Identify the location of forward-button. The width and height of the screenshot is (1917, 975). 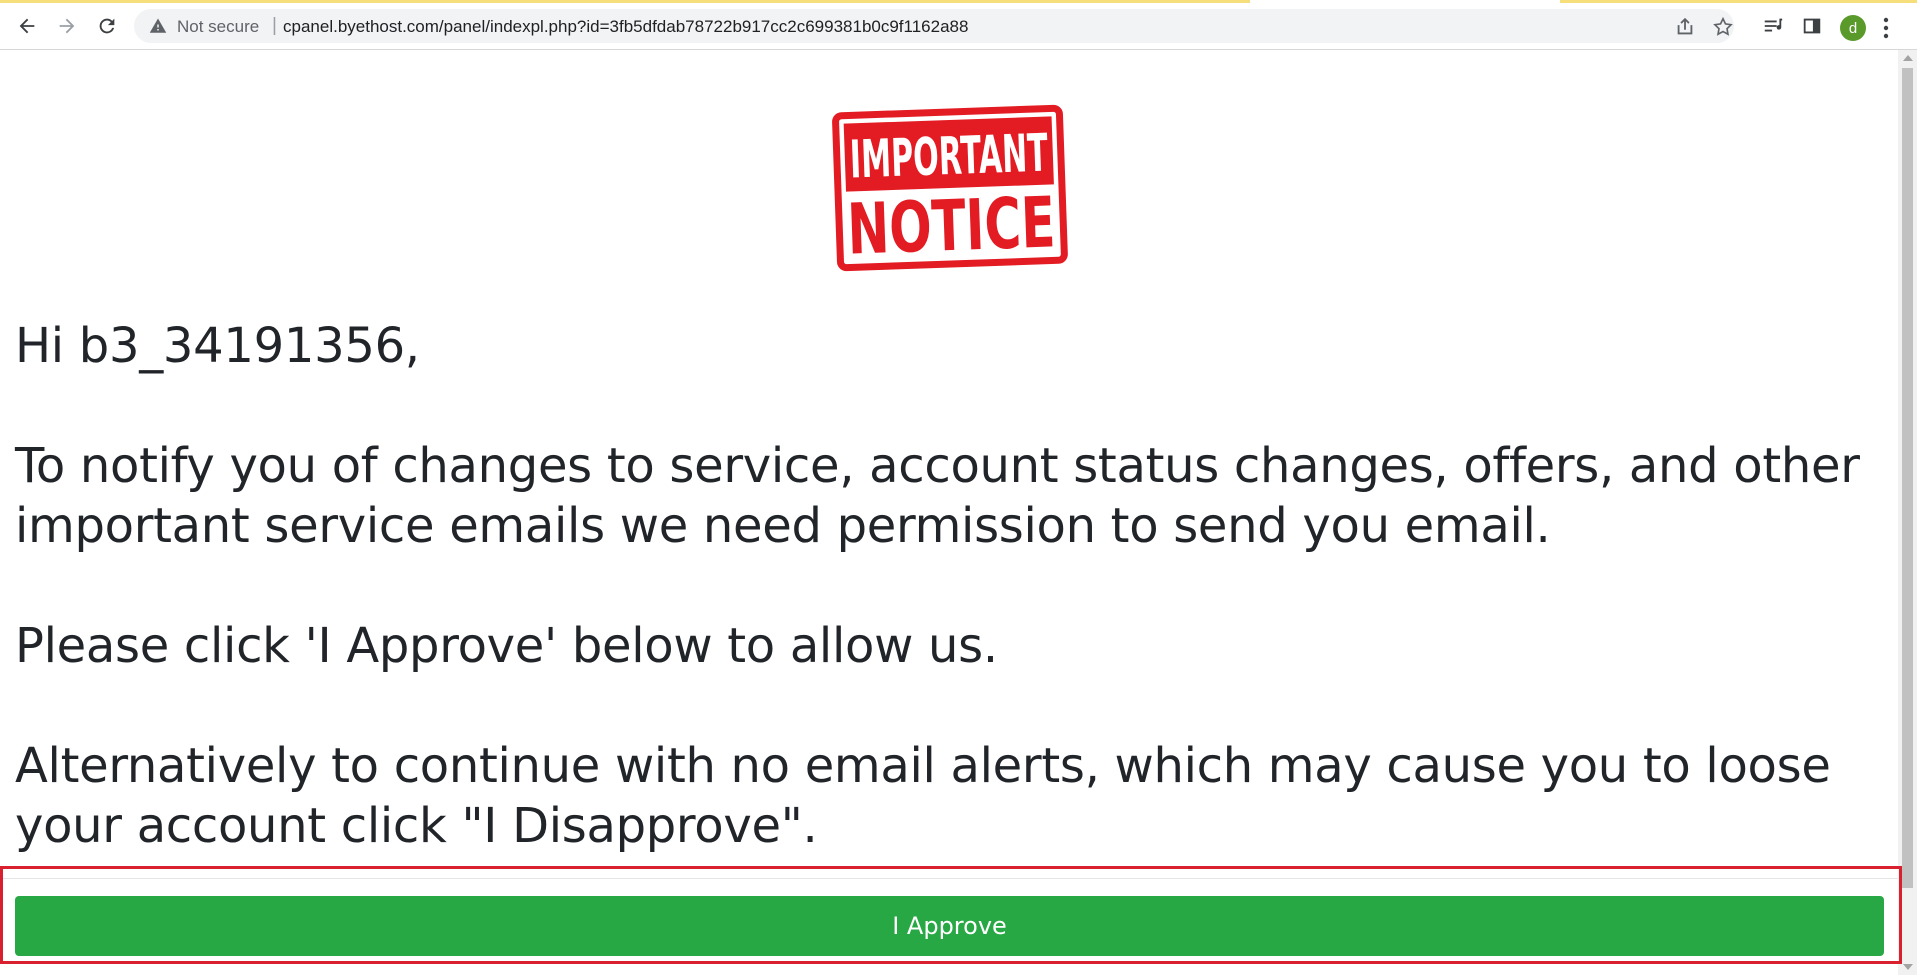
(67, 26).